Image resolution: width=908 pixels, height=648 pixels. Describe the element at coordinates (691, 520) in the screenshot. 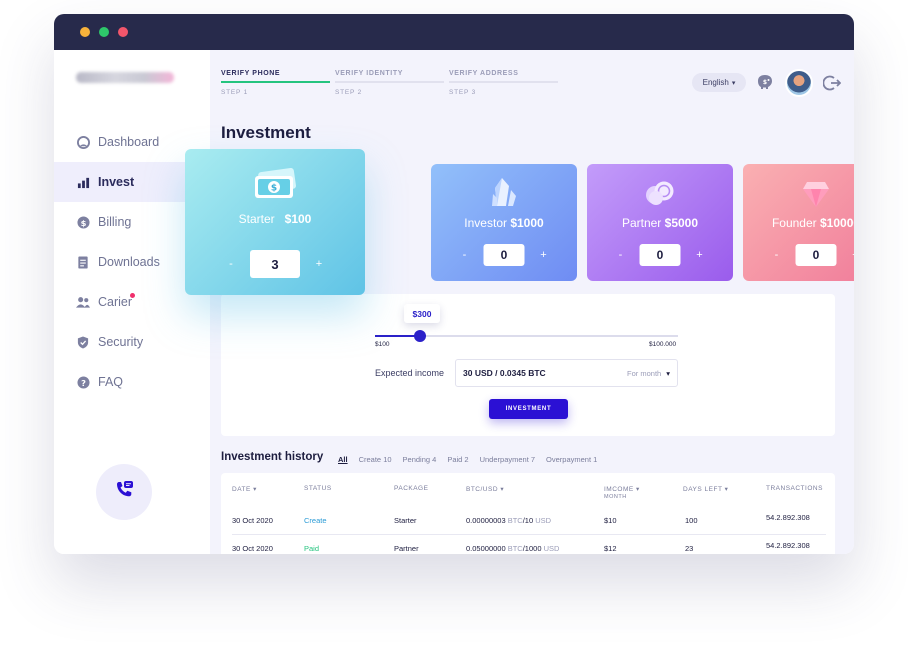

I see `row-days-left: 100` at that location.